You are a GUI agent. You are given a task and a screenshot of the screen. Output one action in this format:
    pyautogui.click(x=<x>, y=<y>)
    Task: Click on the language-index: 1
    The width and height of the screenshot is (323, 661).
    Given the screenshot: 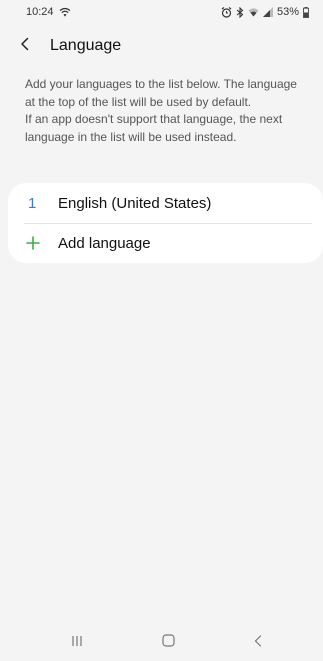 What is the action you would take?
    pyautogui.click(x=32, y=203)
    